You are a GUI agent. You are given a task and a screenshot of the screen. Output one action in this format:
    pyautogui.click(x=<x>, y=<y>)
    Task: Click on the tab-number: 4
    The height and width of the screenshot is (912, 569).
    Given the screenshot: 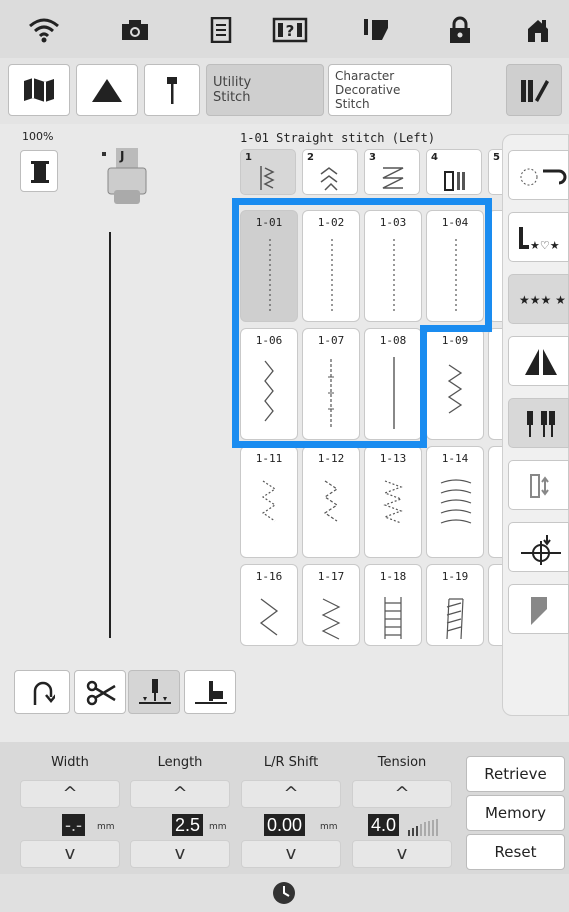 What is the action you would take?
    pyautogui.click(x=434, y=157)
    